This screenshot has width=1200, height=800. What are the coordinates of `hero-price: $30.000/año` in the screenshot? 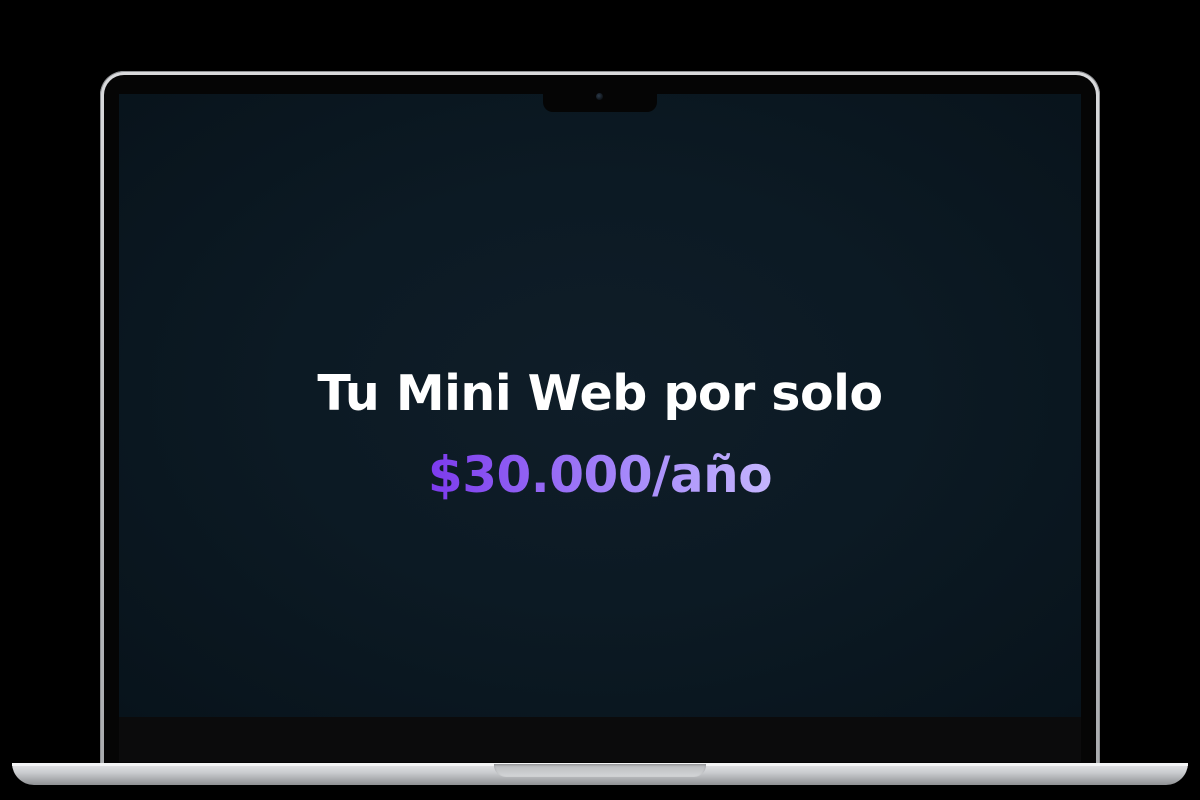 It's located at (600, 475).